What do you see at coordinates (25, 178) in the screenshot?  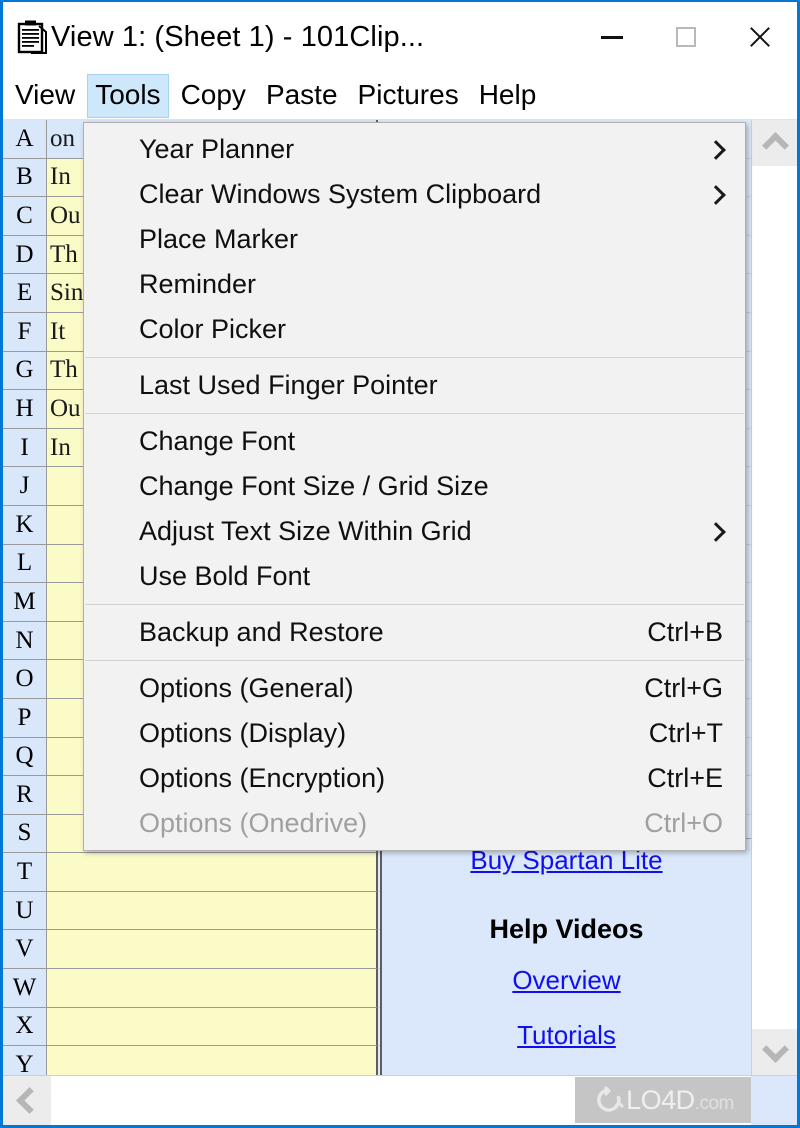 I see `row-header: B` at bounding box center [25, 178].